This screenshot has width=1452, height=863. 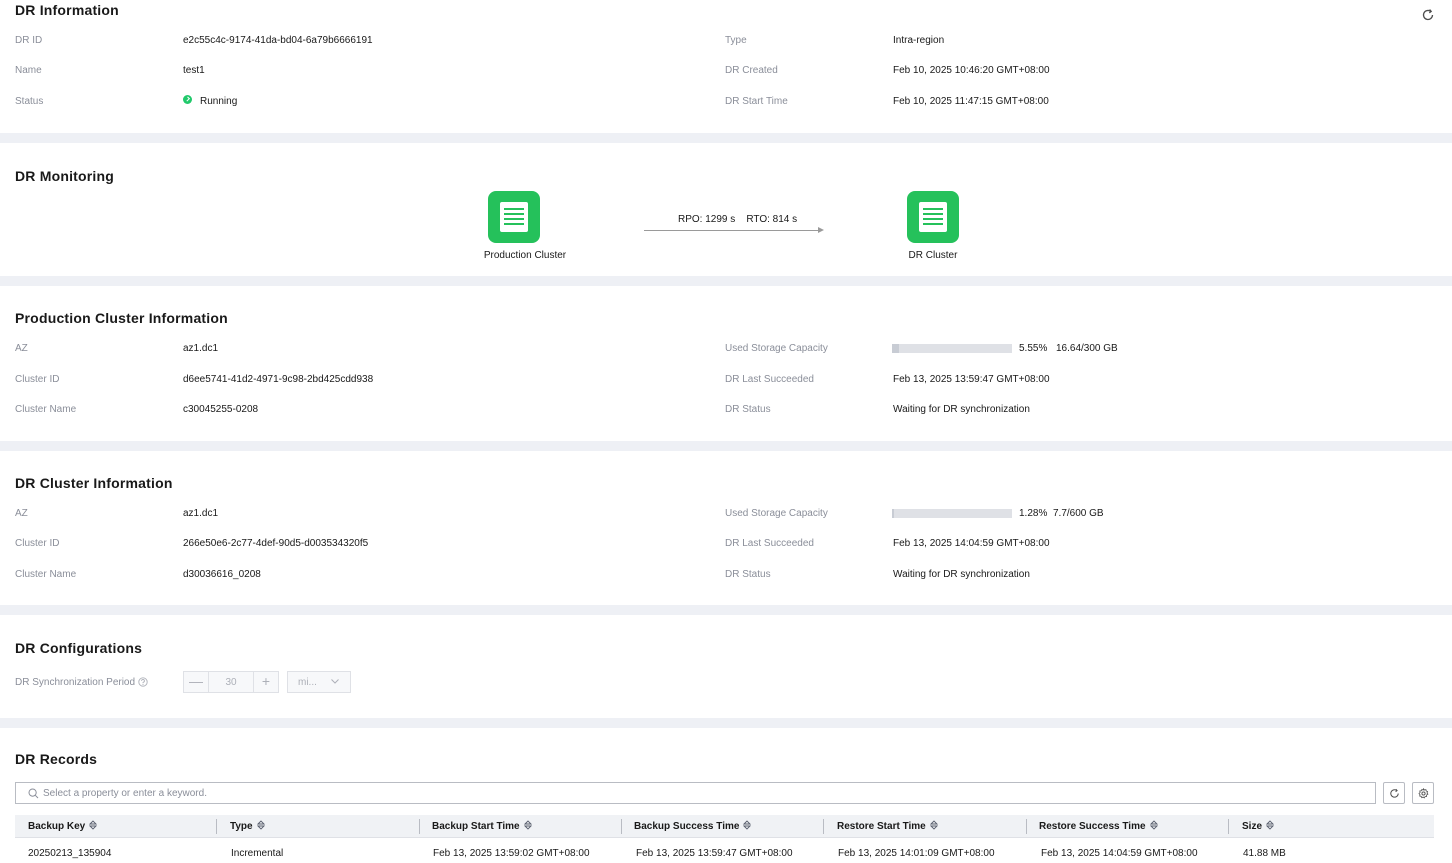 What do you see at coordinates (776, 513) in the screenshot?
I see `dr-storage-label: Used Storage Capacity` at bounding box center [776, 513].